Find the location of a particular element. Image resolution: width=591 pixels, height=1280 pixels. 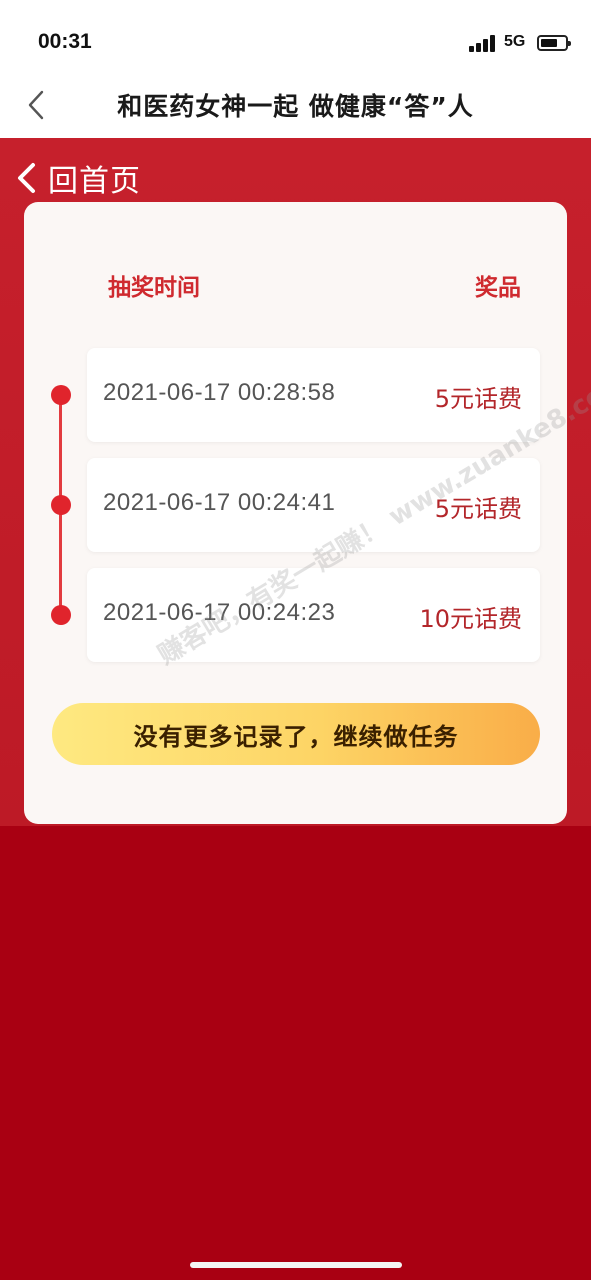

continue-tasks-button: 没有更多记录了，继续做任务 is located at coordinates (296, 734).